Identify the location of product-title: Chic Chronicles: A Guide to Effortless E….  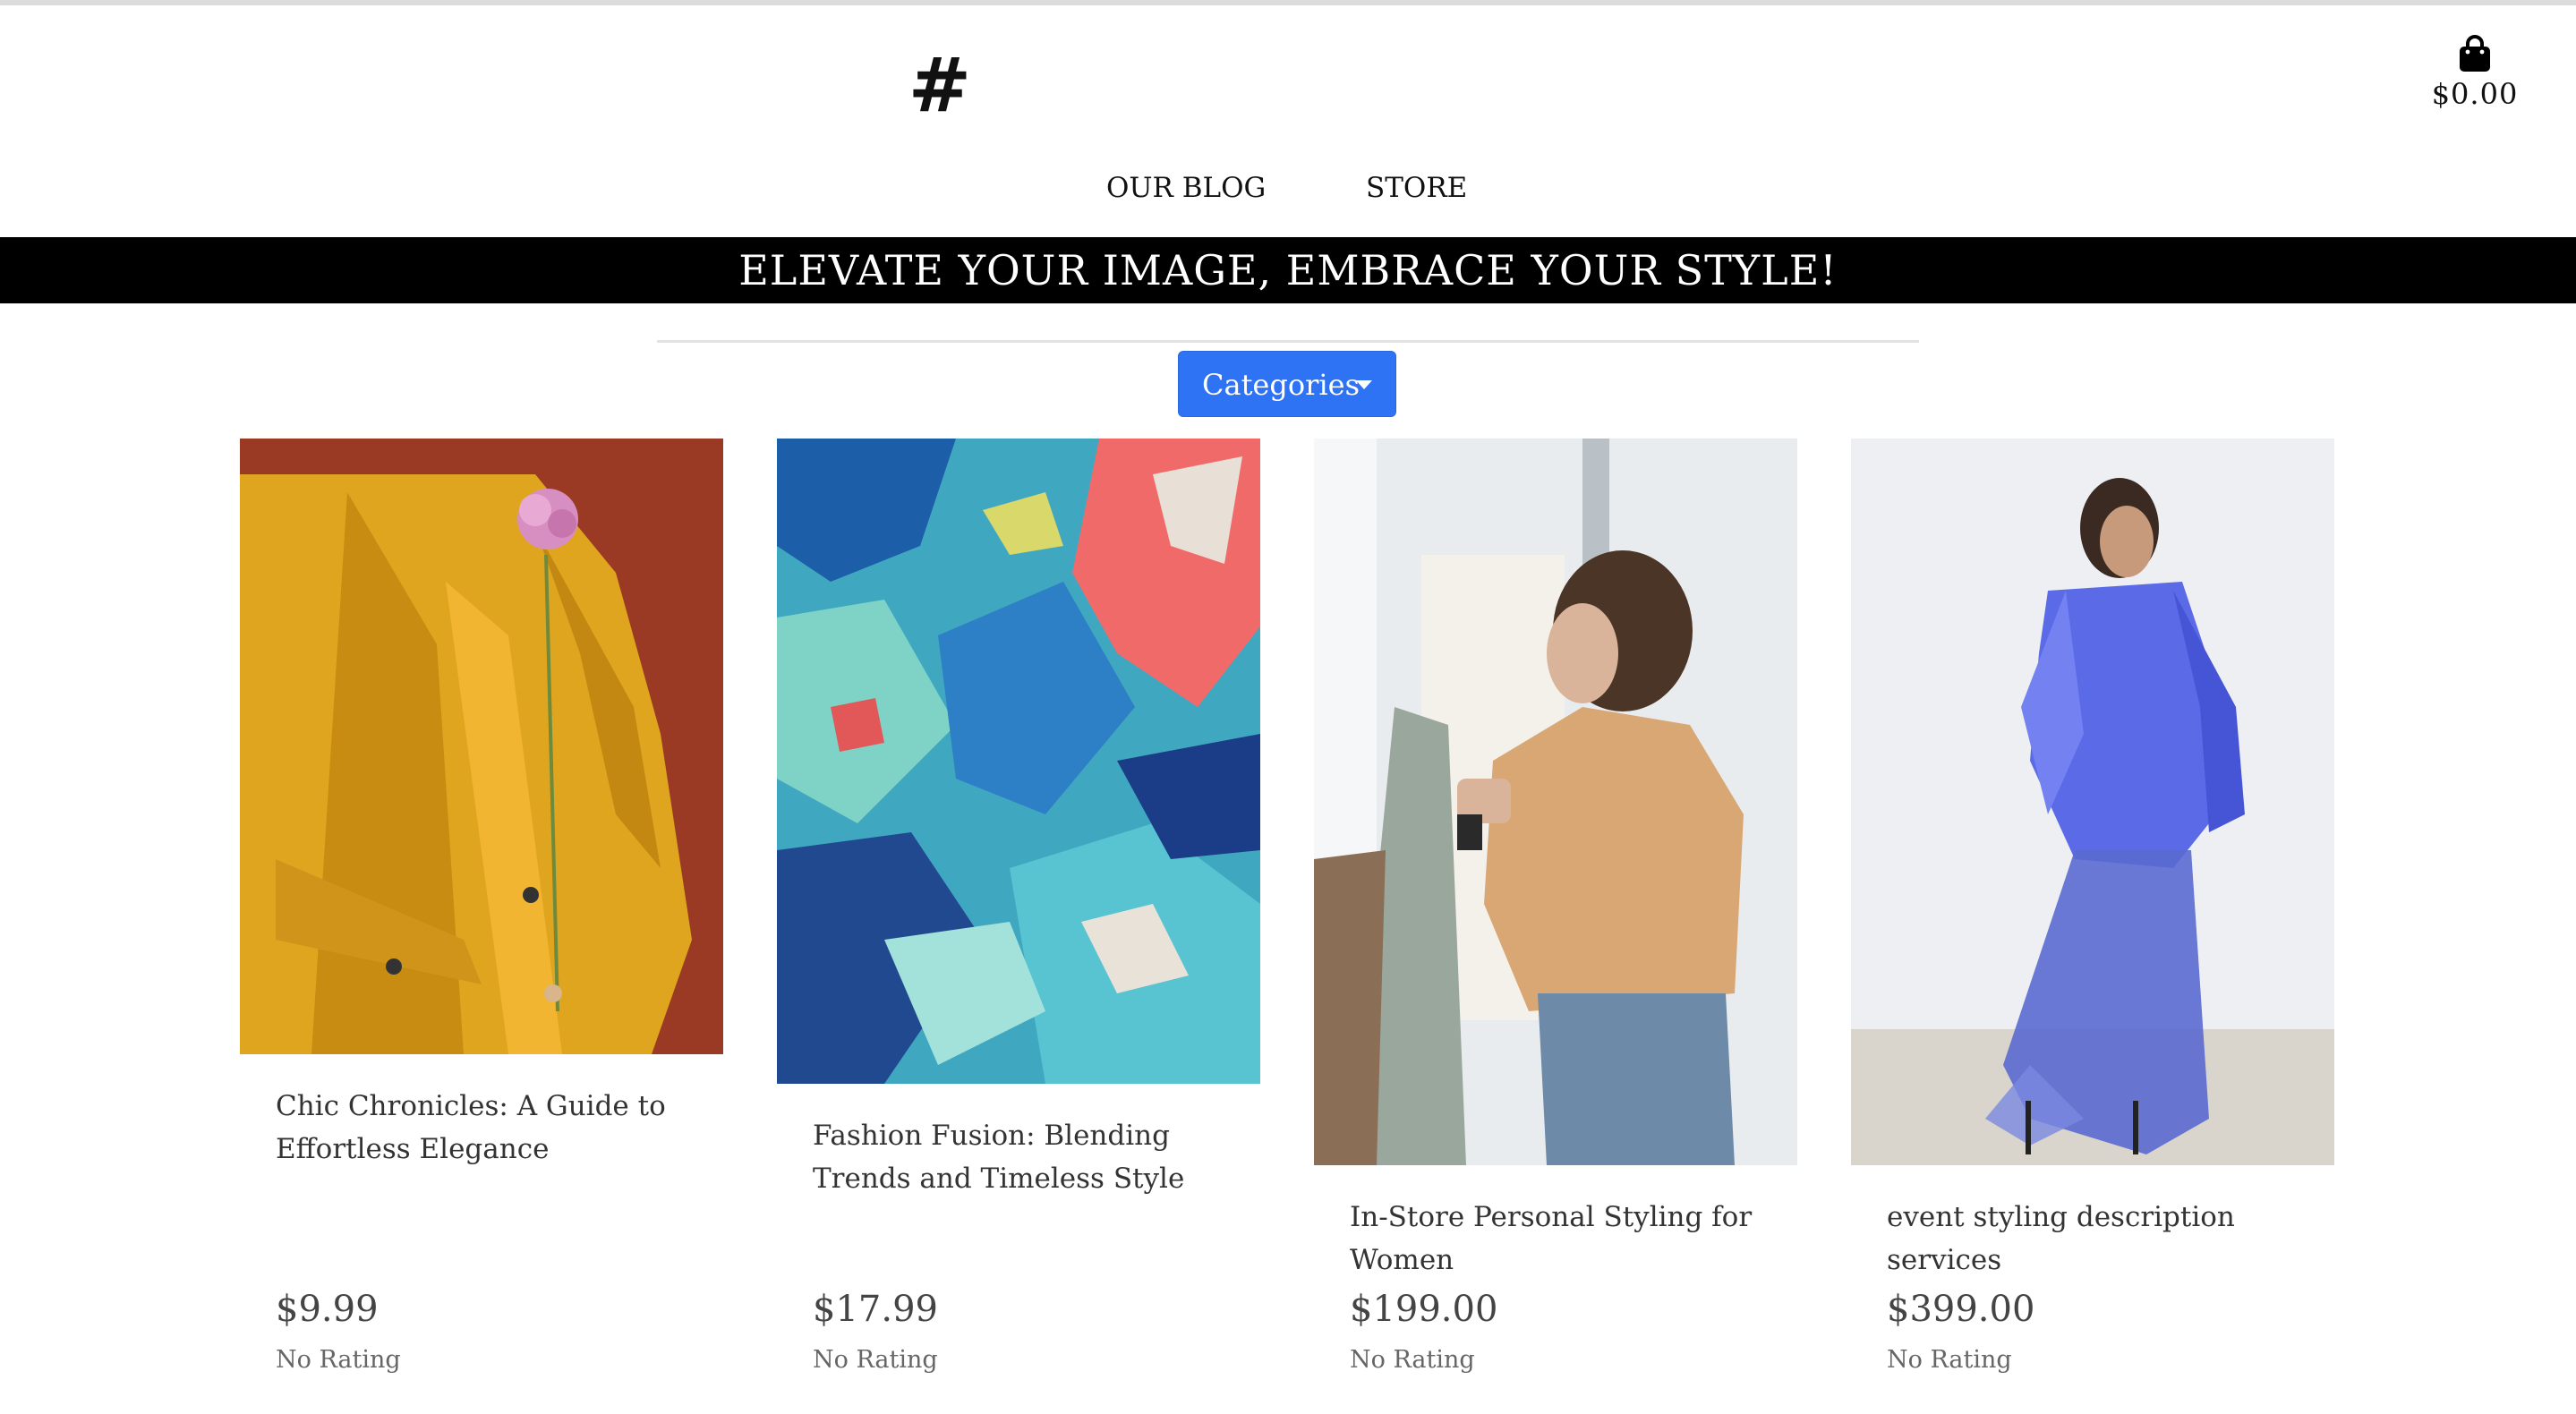
(486, 1128).